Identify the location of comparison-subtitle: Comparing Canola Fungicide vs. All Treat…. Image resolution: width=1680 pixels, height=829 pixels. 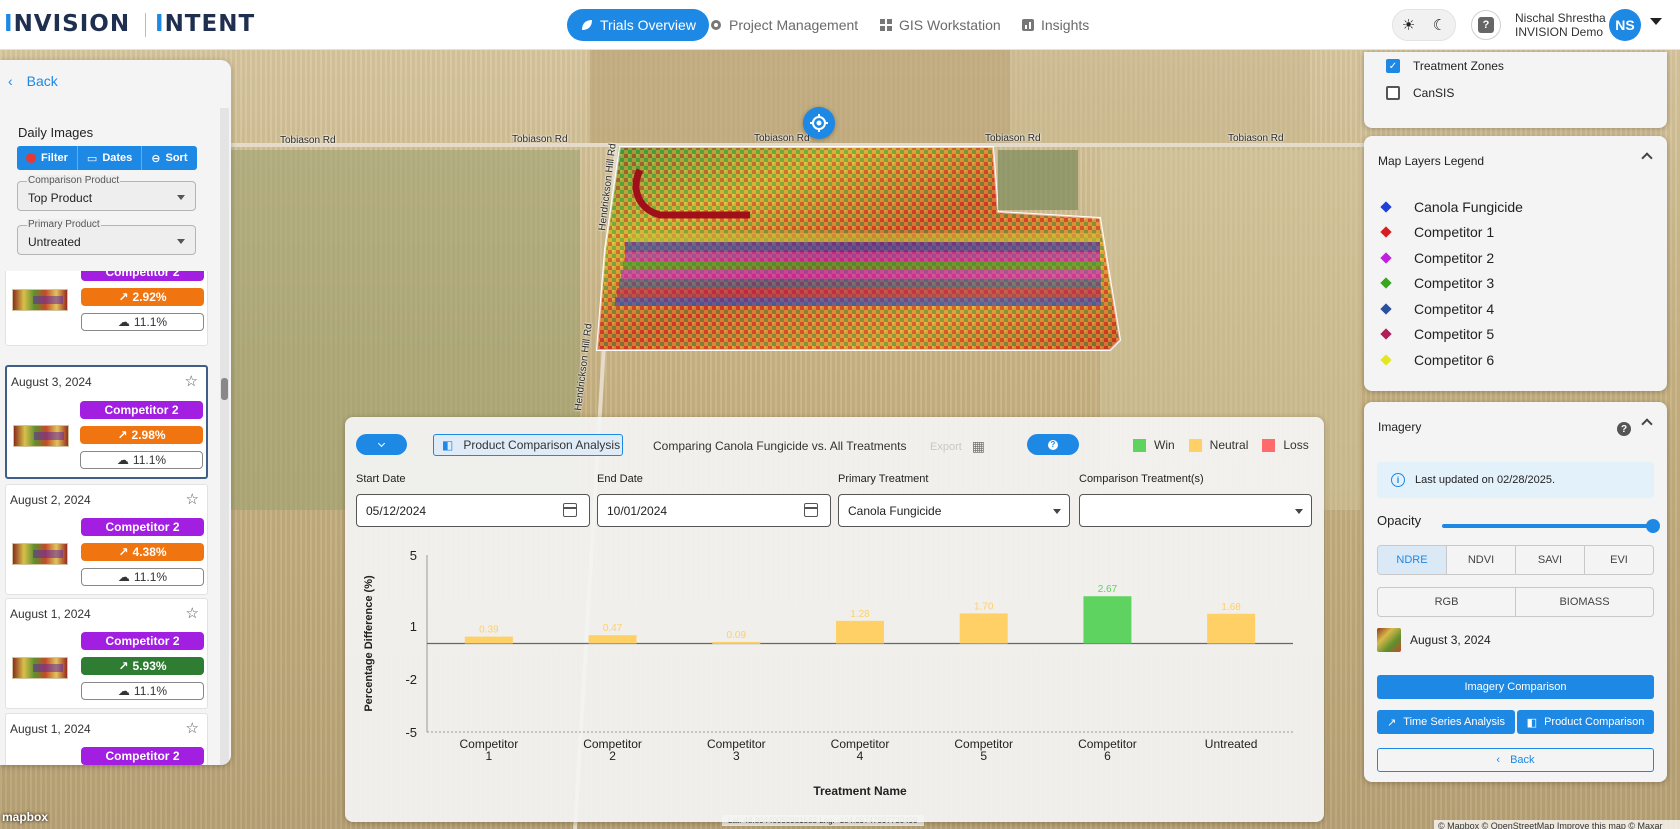
(780, 446).